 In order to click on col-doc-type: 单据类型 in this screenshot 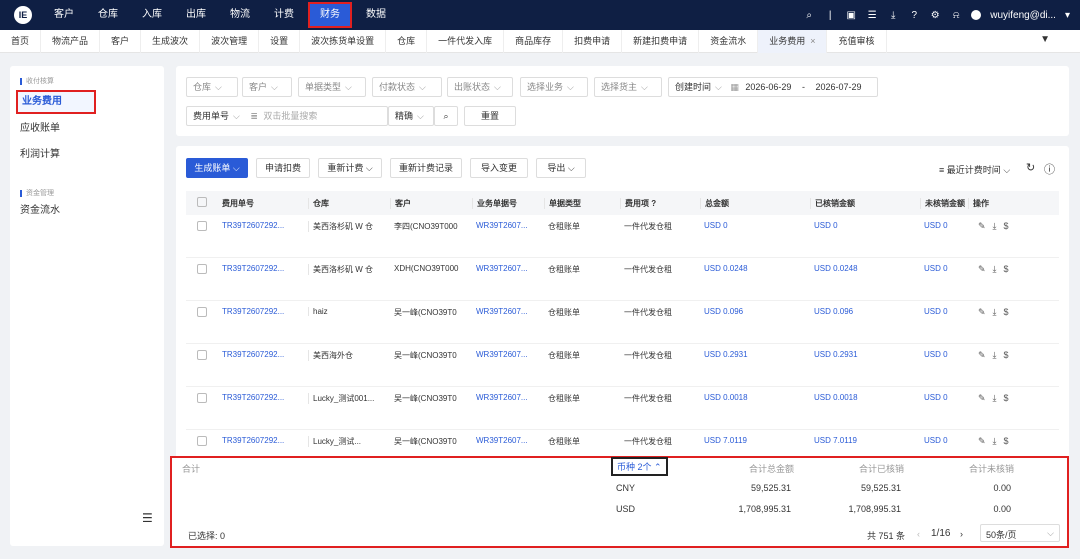, I will do `click(582, 203)`.